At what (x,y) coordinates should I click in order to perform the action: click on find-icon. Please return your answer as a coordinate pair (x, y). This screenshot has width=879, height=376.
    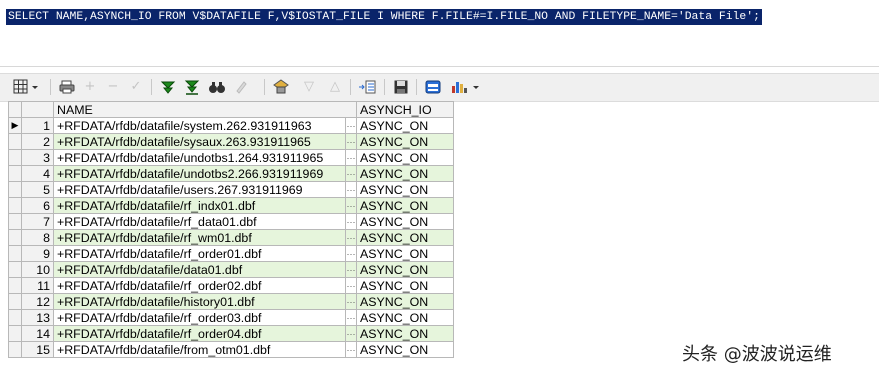
    Looking at the image, I should click on (217, 87).